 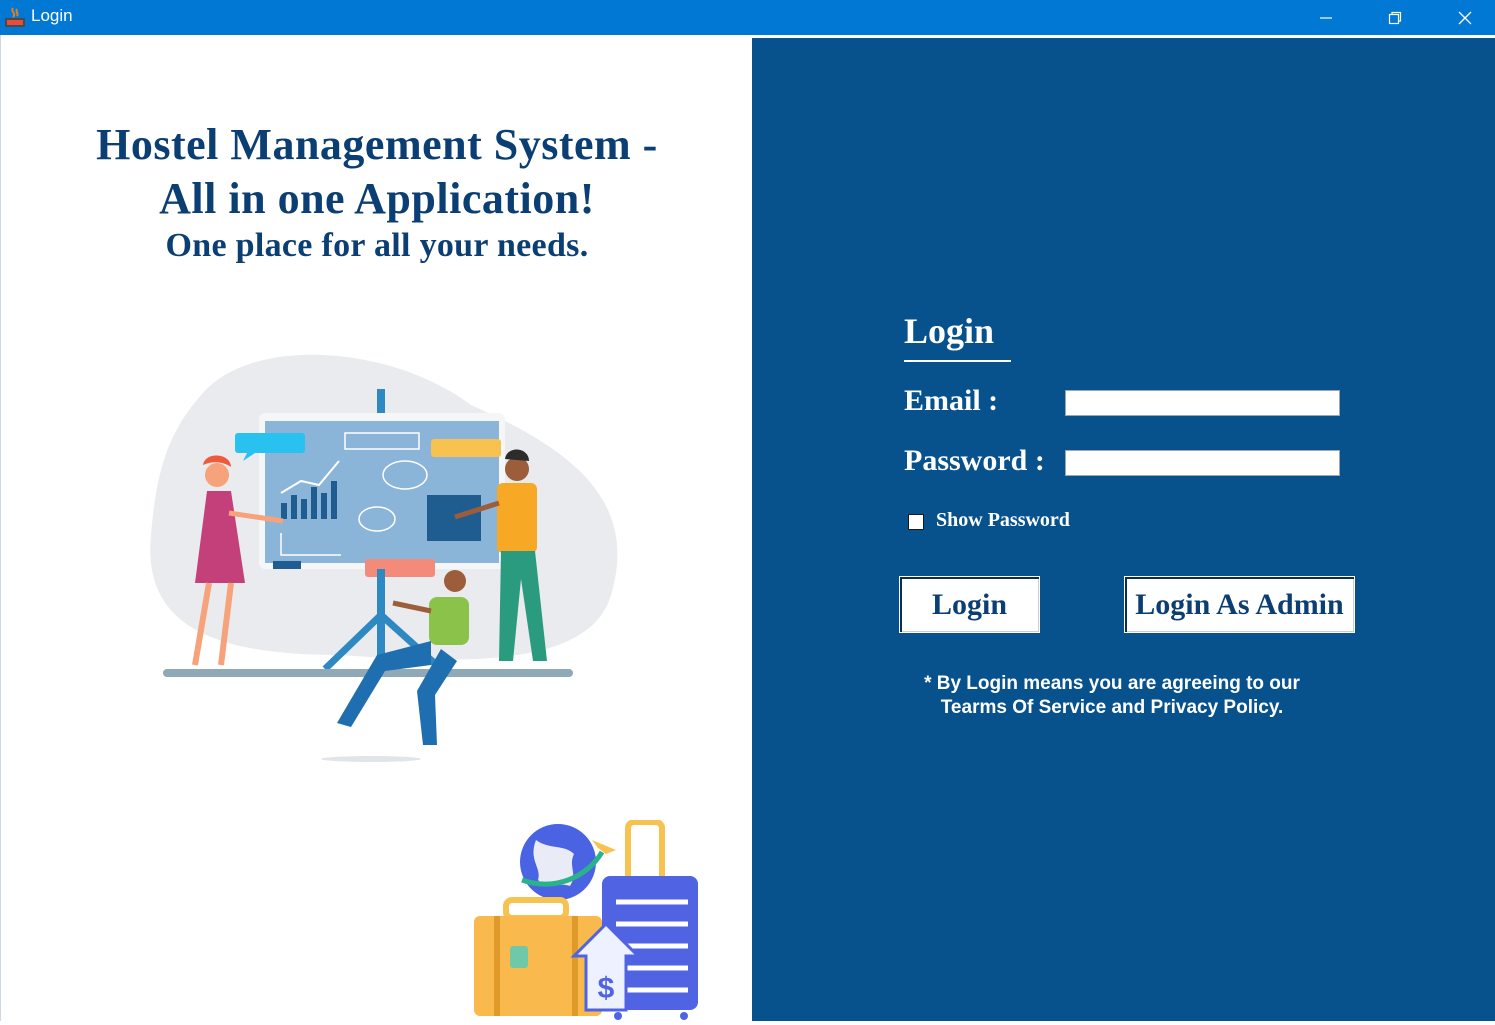 I want to click on email-label: Email :, so click(x=951, y=400).